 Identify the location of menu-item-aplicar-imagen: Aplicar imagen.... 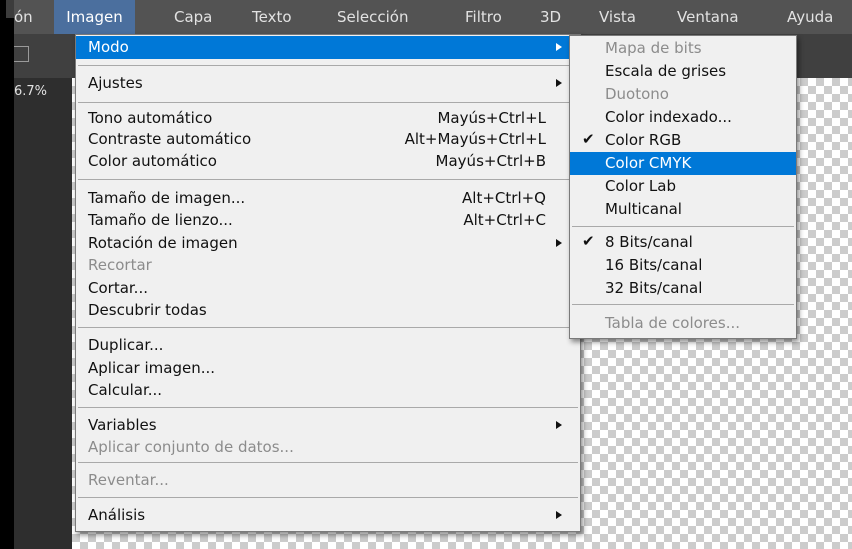
(328, 368).